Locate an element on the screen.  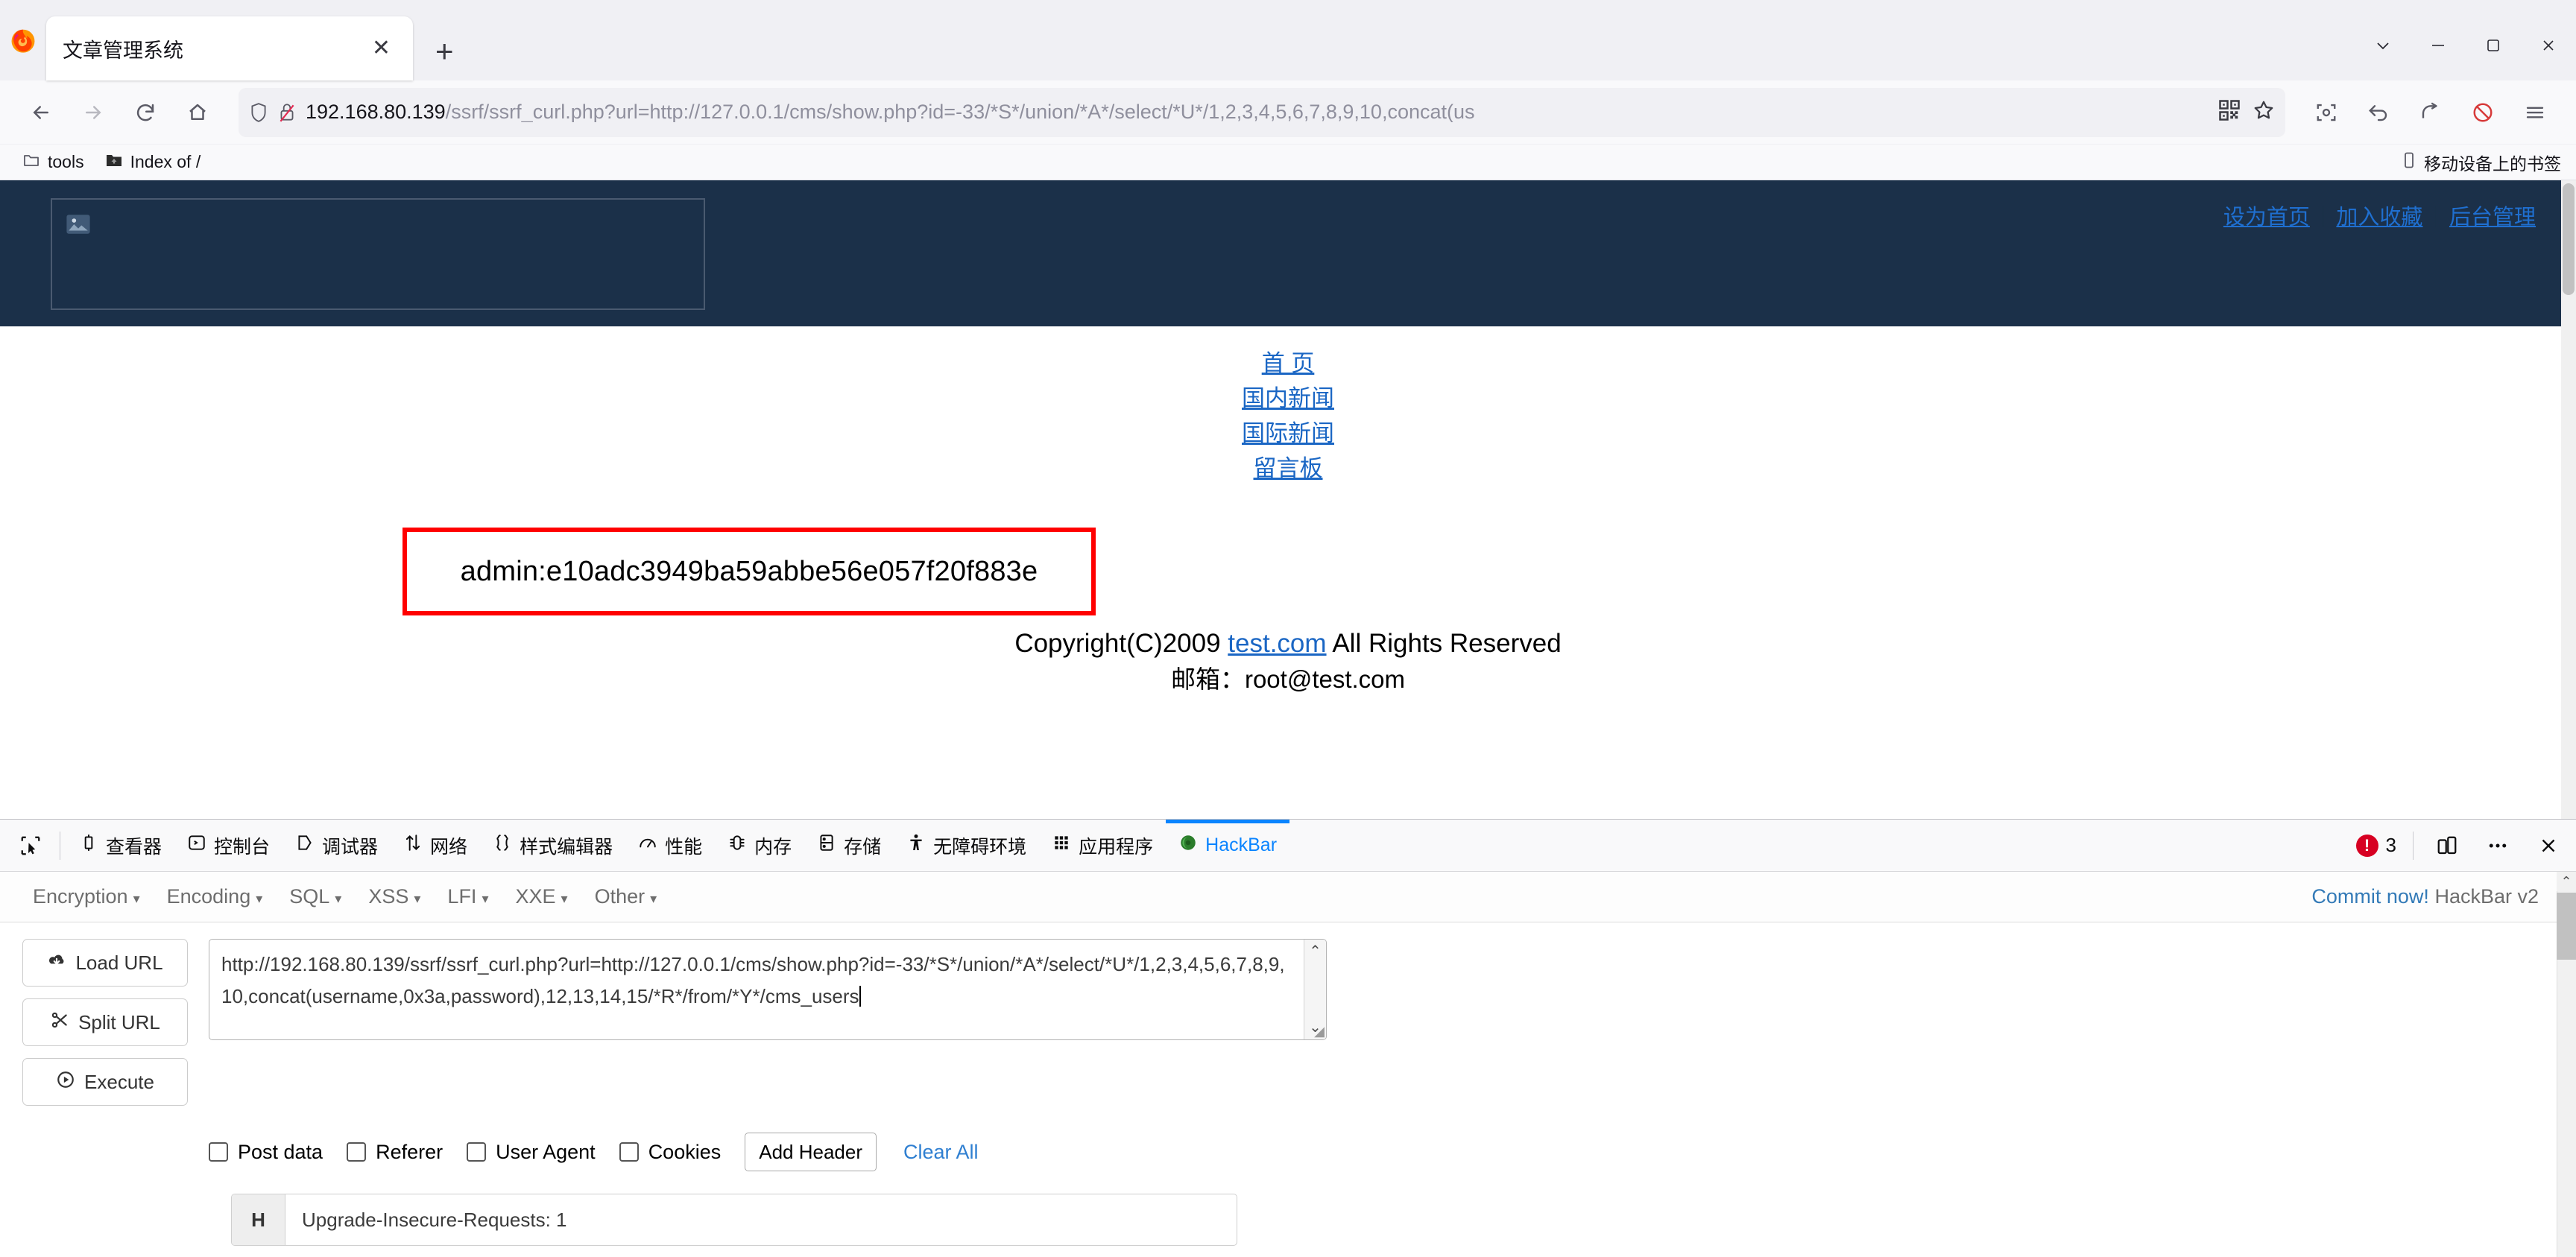
tab-inspector: 查看器 is located at coordinates (120, 846).